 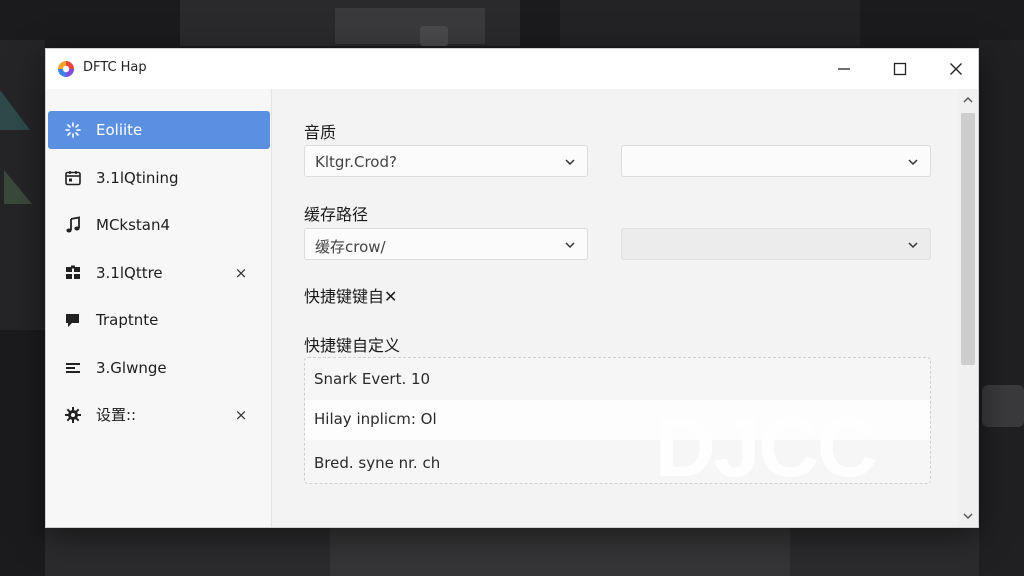 What do you see at coordinates (159, 130) in the screenshot?
I see `sidebar-item-eoliite: Eoliite` at bounding box center [159, 130].